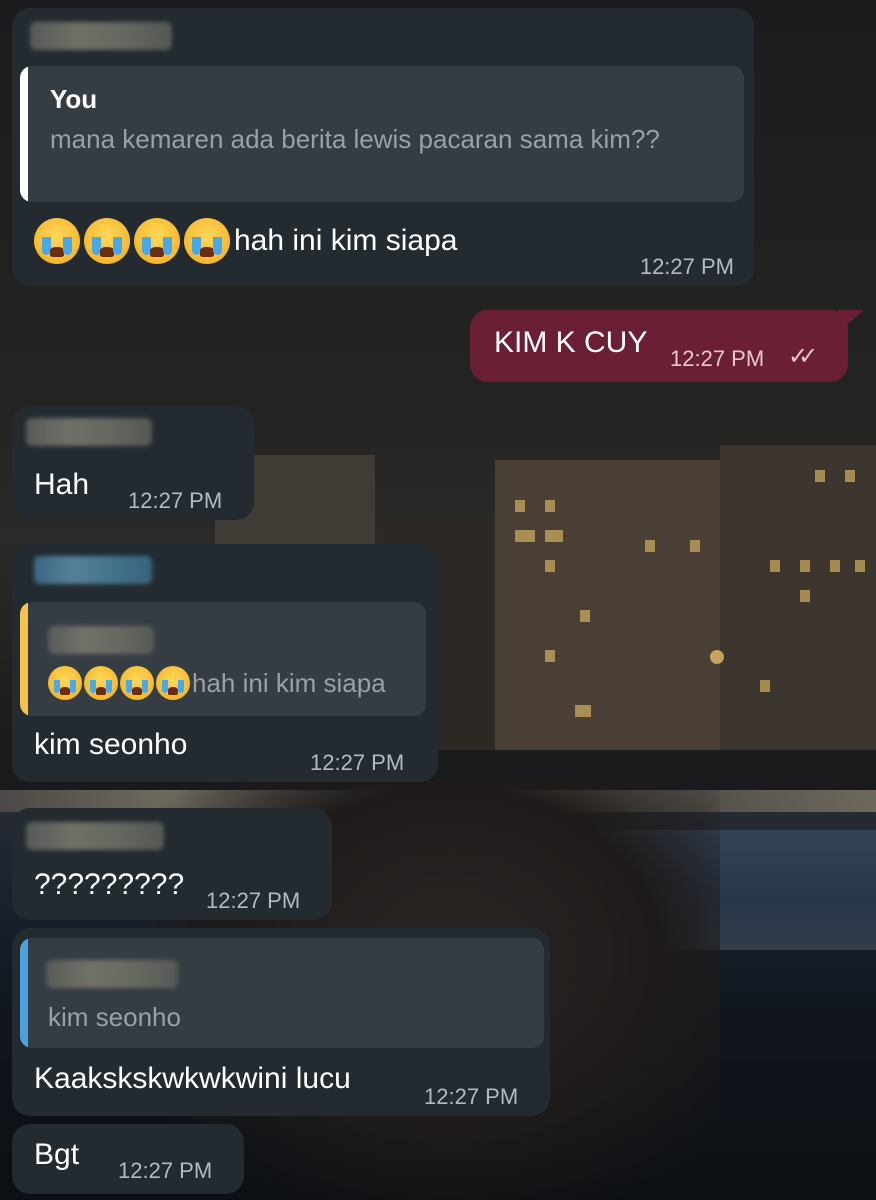  Describe the element at coordinates (109, 884) in the screenshot. I see `message-text: ?????????` at that location.